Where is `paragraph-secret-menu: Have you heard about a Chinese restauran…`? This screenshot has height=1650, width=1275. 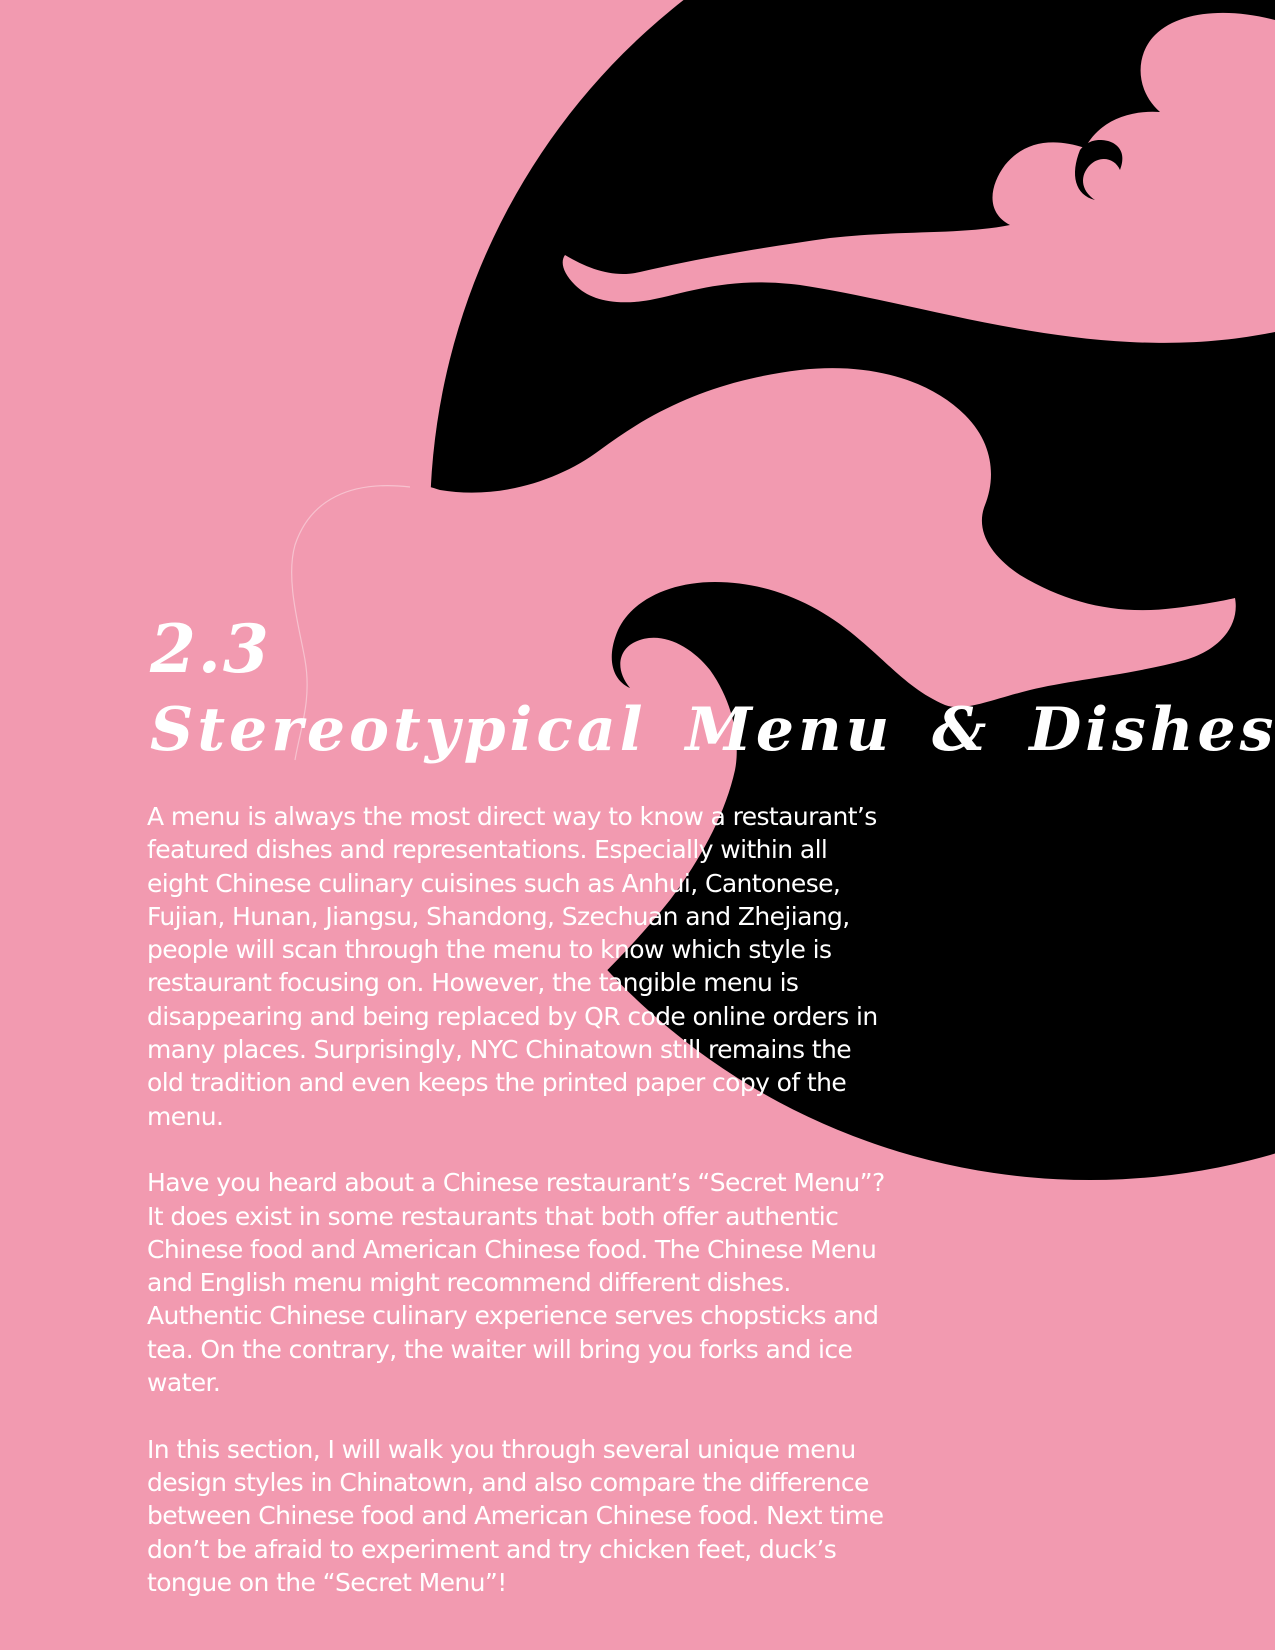 paragraph-secret-menu: Have you heard about a Chinese restauran… is located at coordinates (516, 1283).